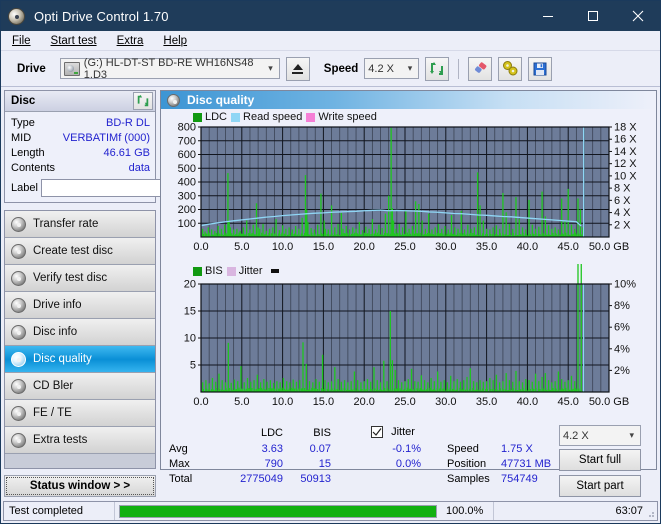 The image size is (661, 524). I want to click on drive-select: (G:) HL-DT-ST BD-RE WH16NS48 1.D3 ▾, so click(169, 69).